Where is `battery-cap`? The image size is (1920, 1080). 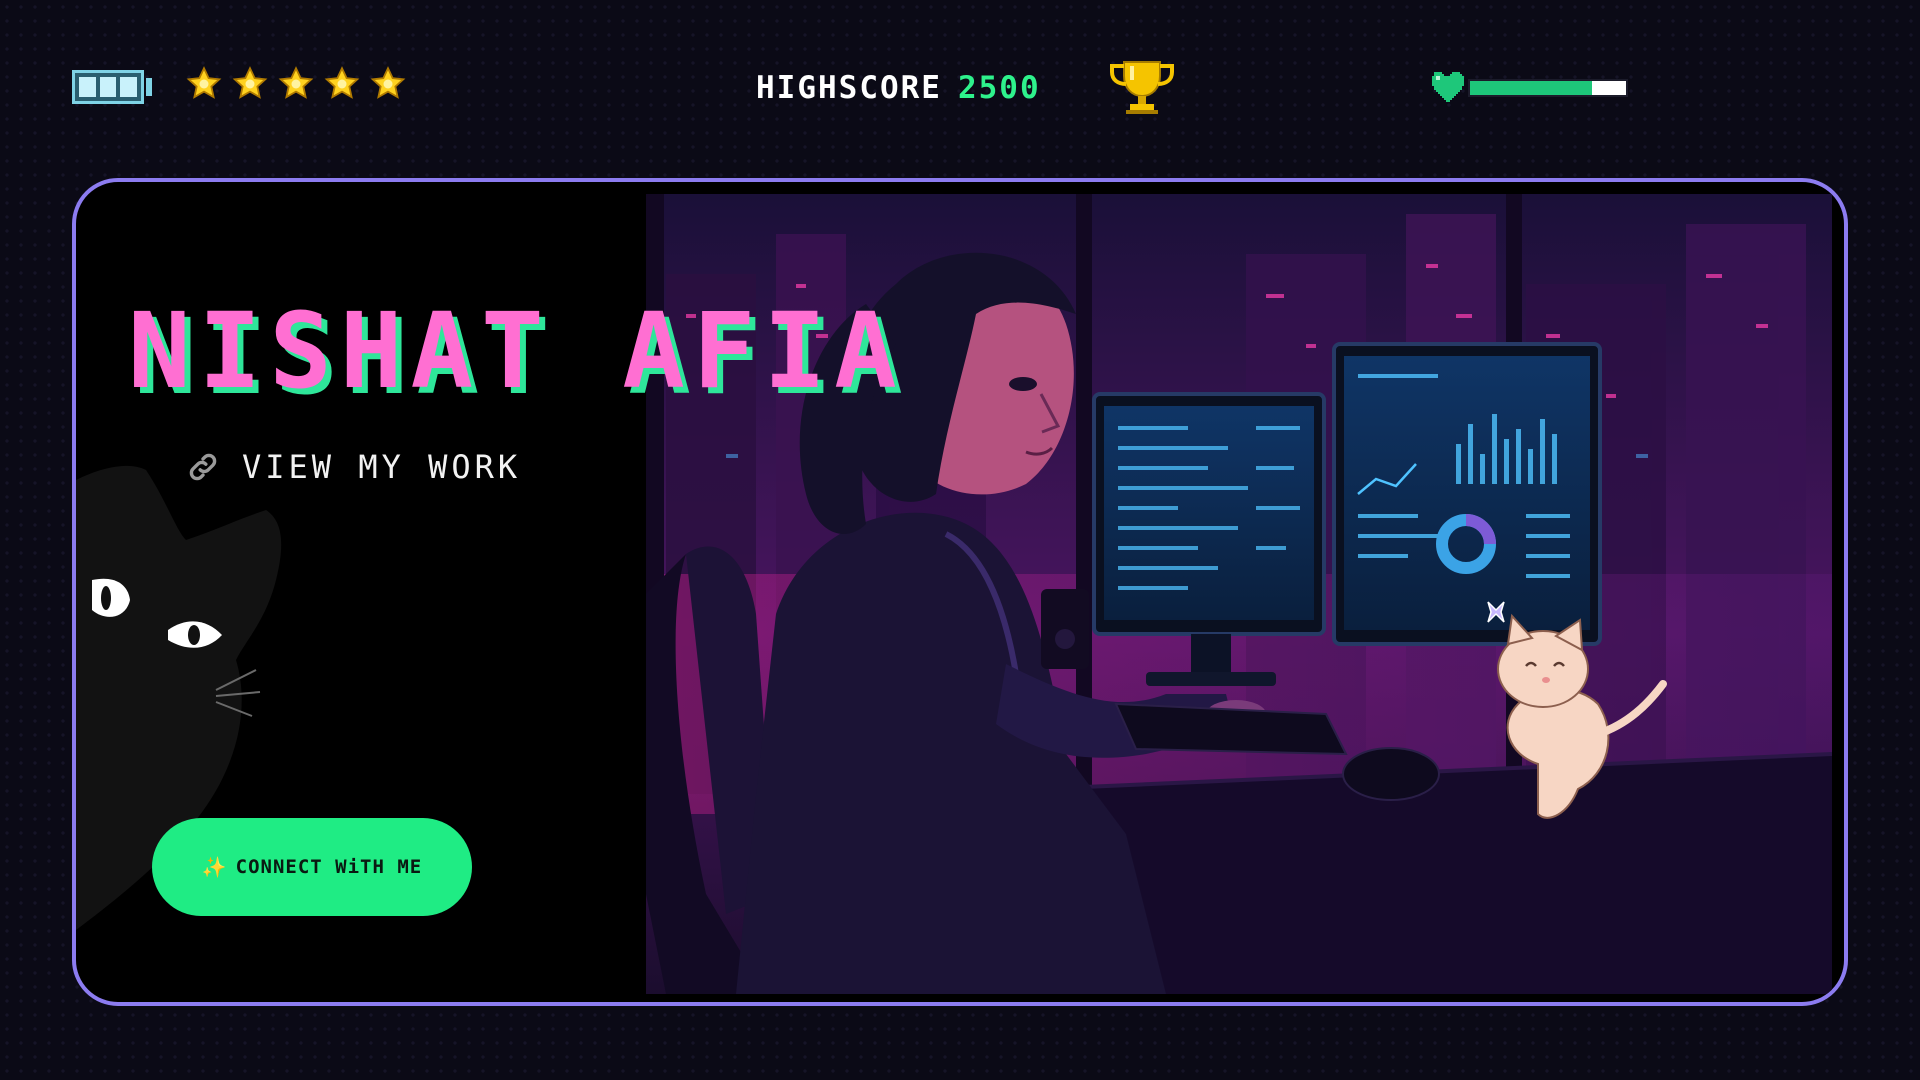
battery-cap is located at coordinates (149, 87).